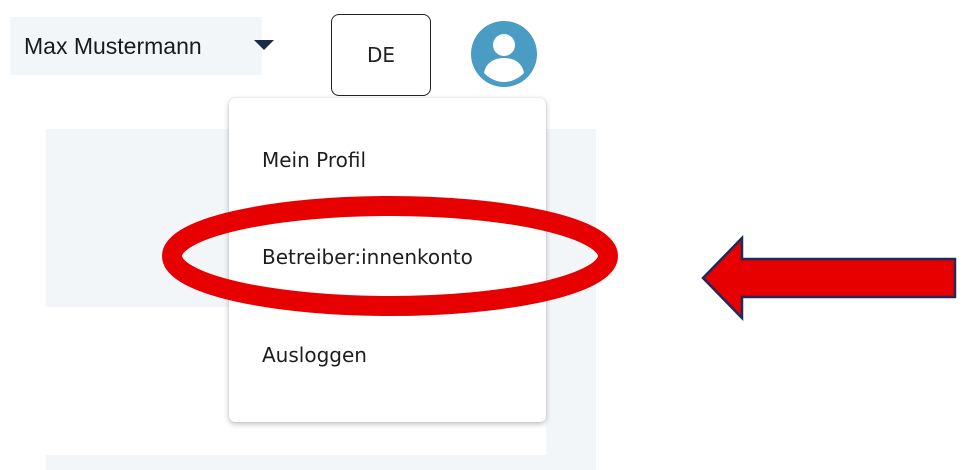 The height and width of the screenshot is (470, 968). Describe the element at coordinates (571, 299) in the screenshot. I see `content-panel-edge` at that location.